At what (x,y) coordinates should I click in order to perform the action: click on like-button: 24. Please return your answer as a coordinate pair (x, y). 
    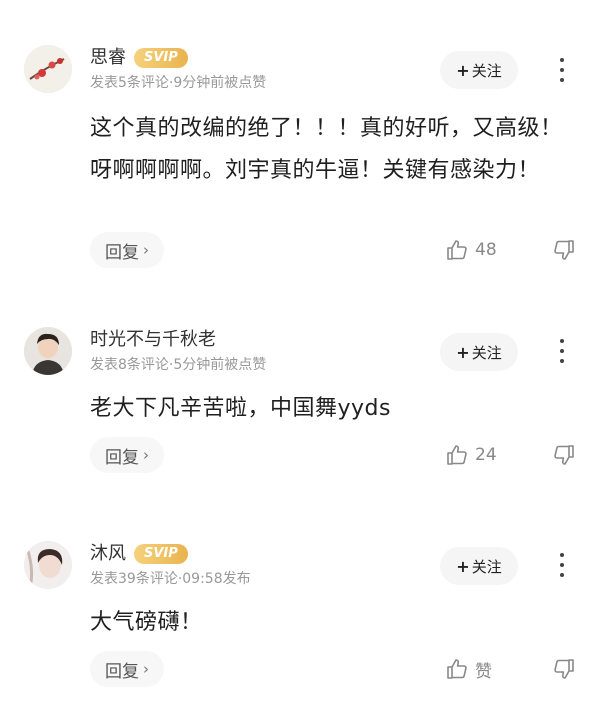
    Looking at the image, I should click on (471, 455).